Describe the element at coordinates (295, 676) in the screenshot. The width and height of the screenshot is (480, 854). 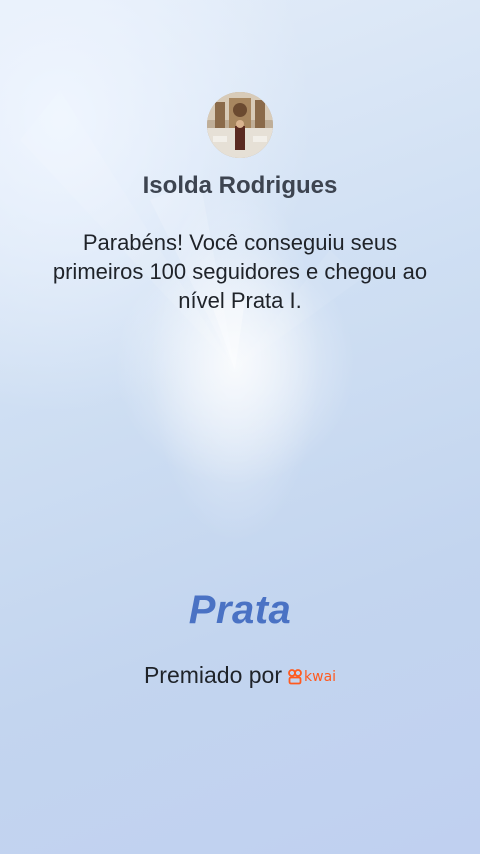
I see `kwai-logo-icon` at that location.